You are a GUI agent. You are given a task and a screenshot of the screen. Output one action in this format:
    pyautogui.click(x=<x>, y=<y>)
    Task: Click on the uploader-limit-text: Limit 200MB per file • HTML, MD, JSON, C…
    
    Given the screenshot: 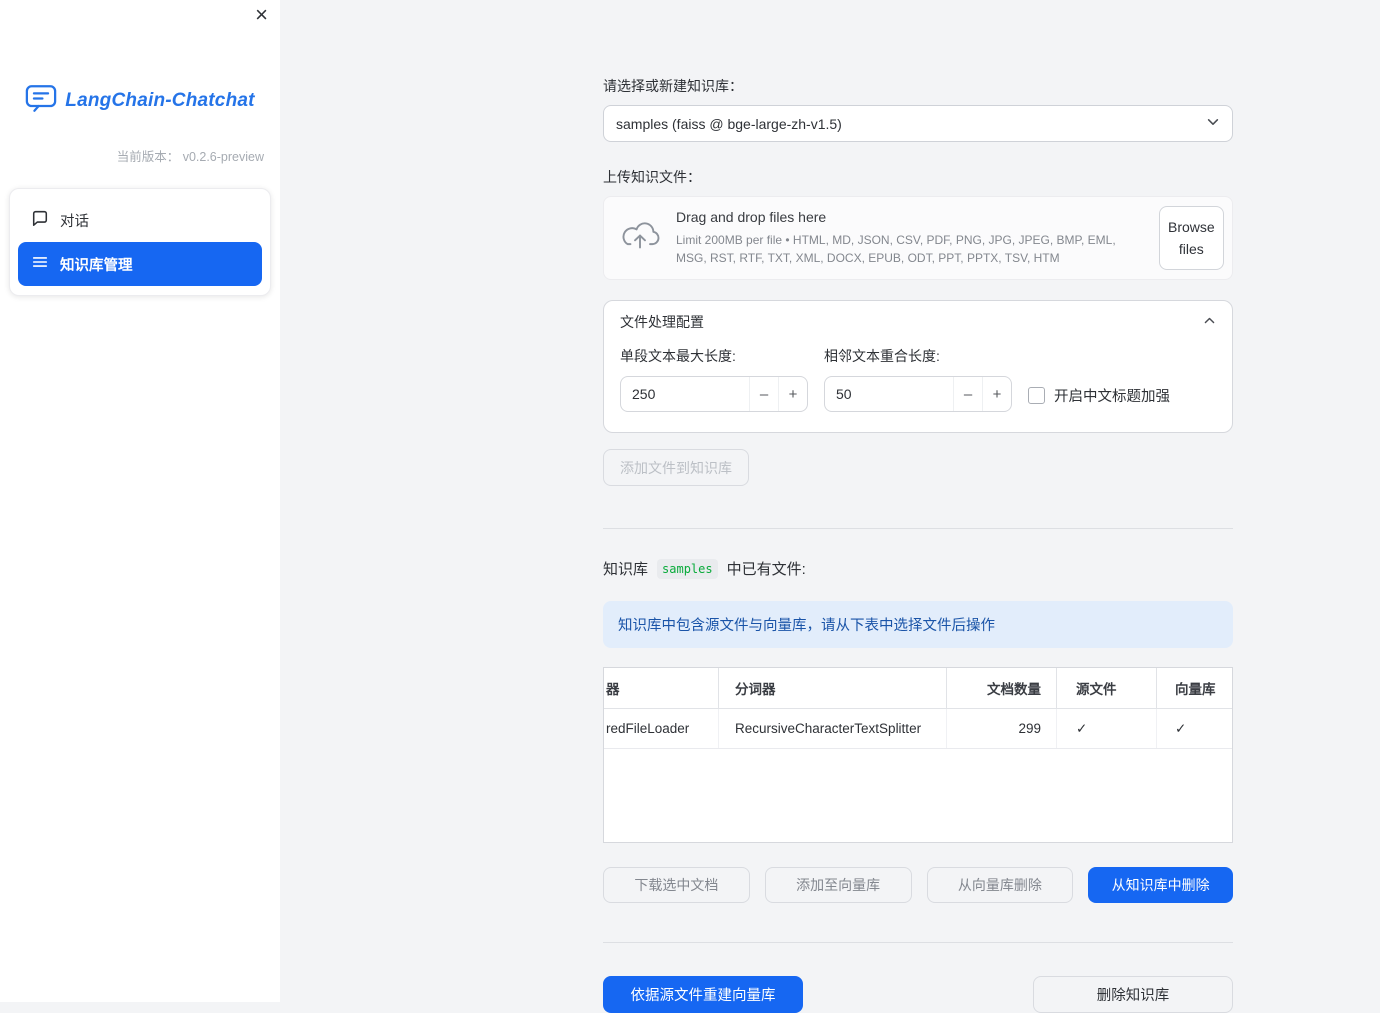 What is the action you would take?
    pyautogui.click(x=896, y=249)
    